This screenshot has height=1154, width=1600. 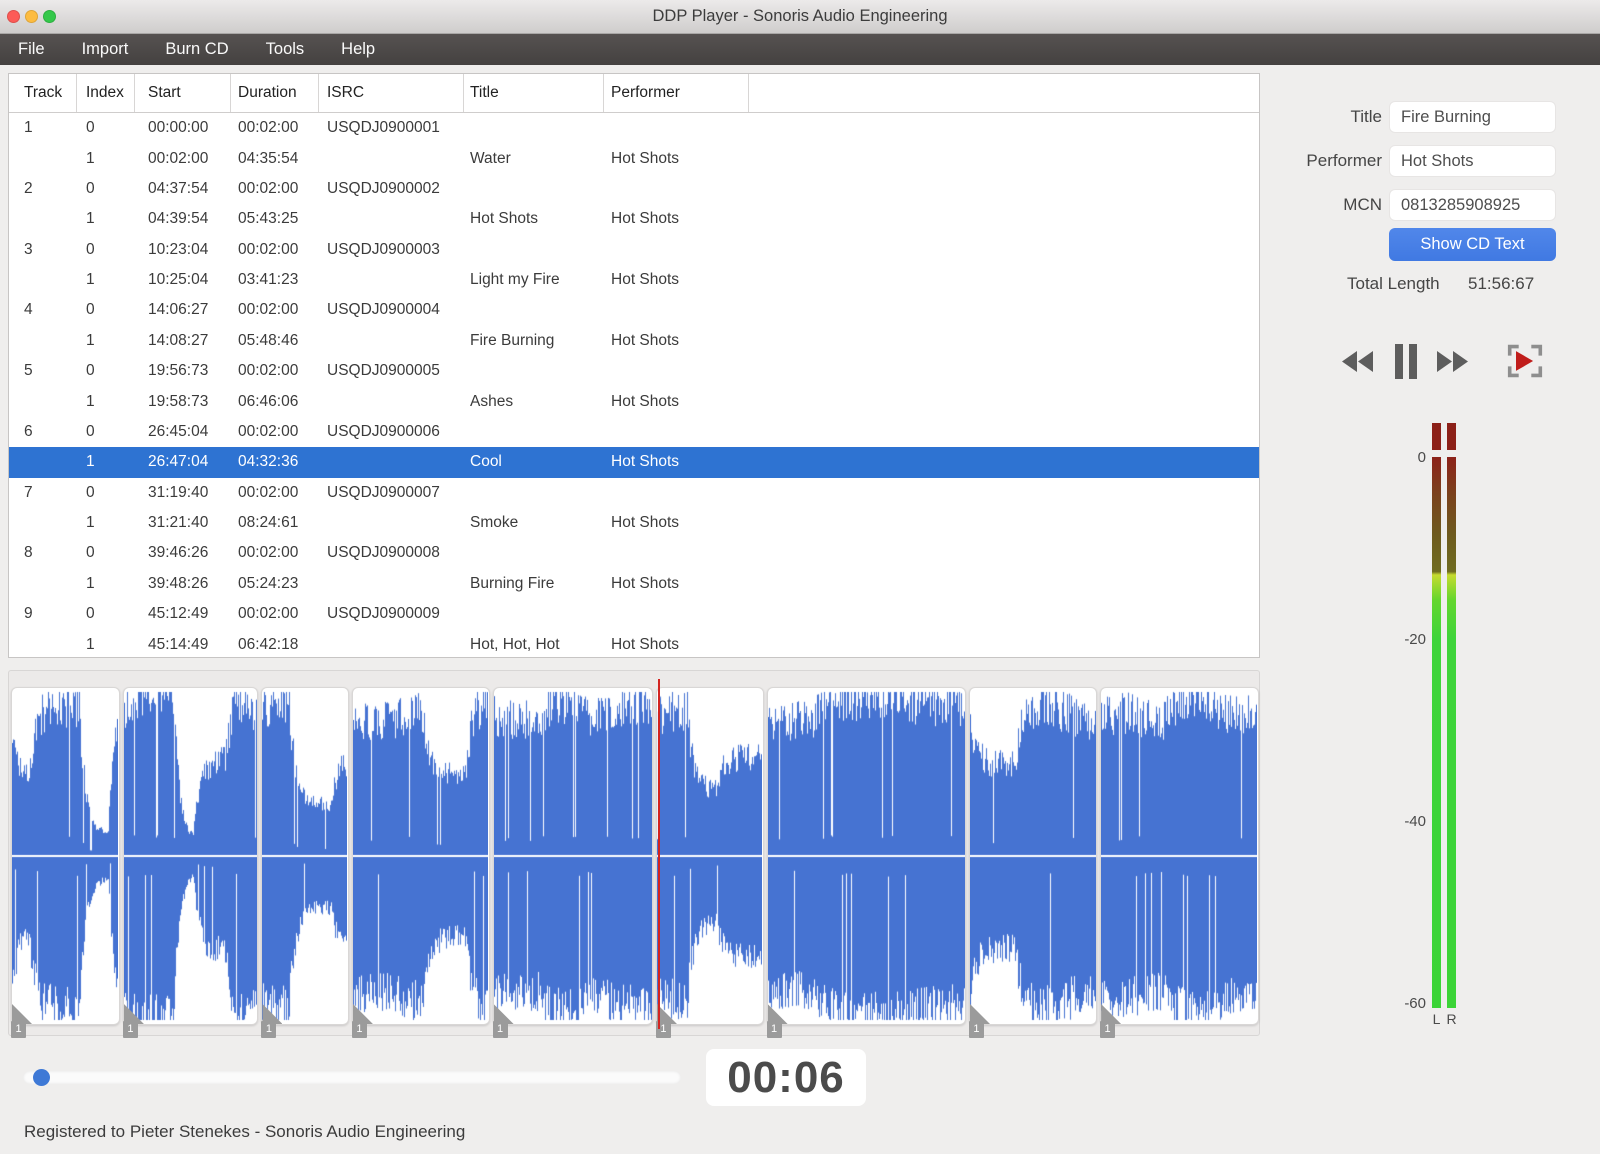 What do you see at coordinates (1472, 244) in the screenshot?
I see `show-cd-text-button: Show CD Text` at bounding box center [1472, 244].